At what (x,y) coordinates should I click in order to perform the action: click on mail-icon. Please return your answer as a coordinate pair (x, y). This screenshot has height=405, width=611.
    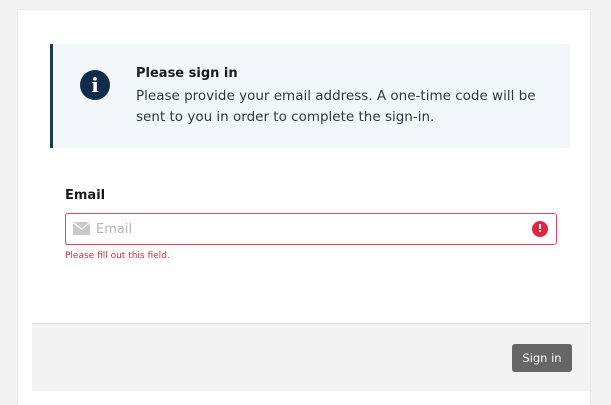
    Looking at the image, I should click on (81, 228).